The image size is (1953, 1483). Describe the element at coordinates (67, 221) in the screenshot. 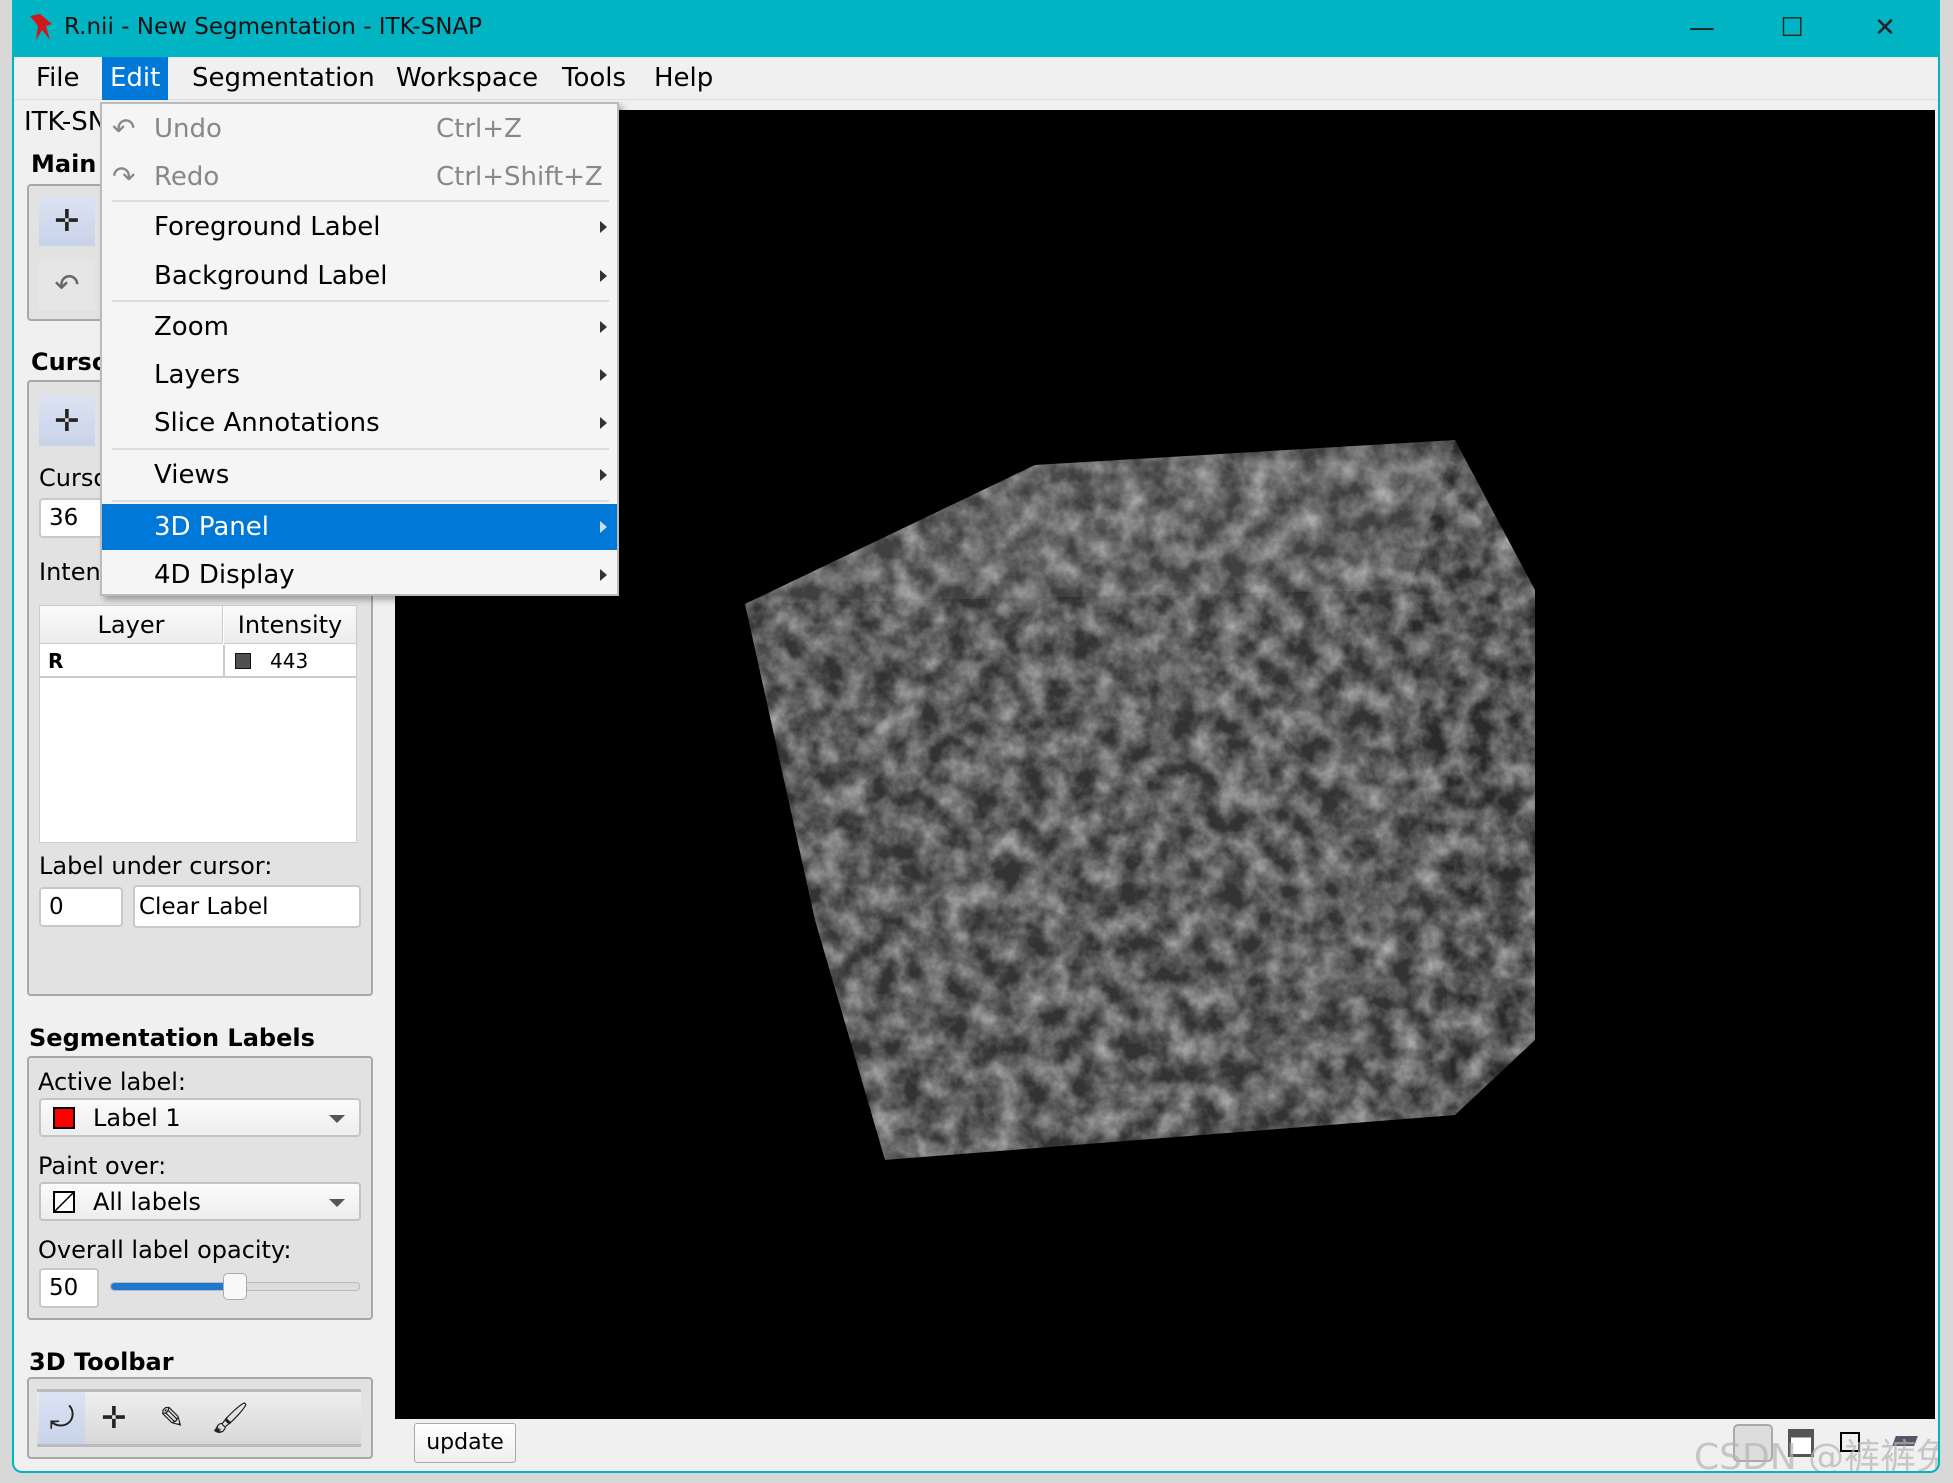

I see `crosshair-tool-icon: ✛` at that location.